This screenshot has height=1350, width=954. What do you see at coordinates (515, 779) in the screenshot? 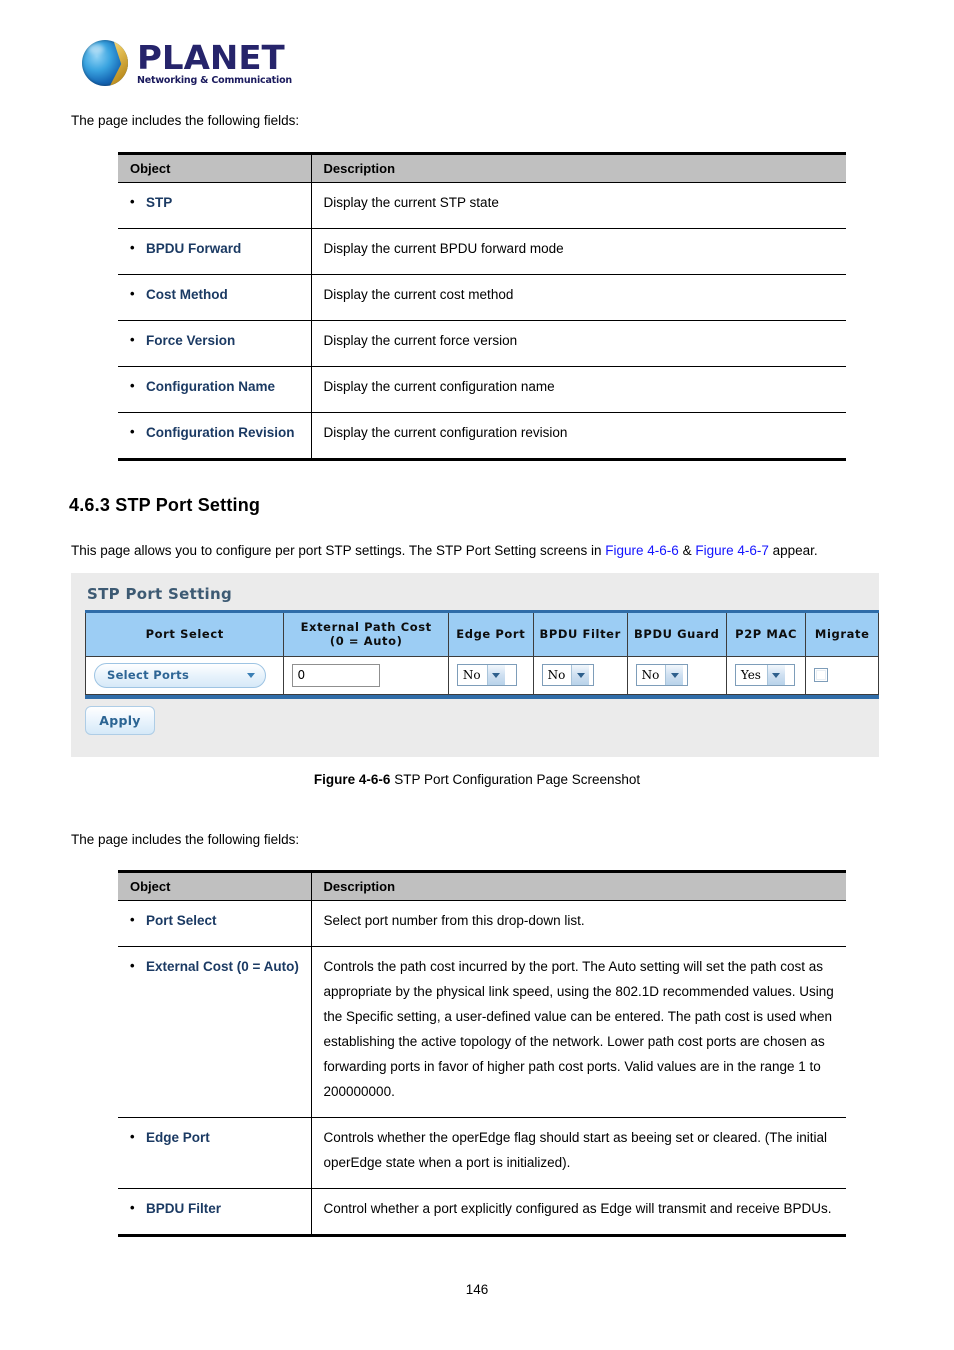
I see `figure-caption-text: STP Port Configuration Page Screenshot` at bounding box center [515, 779].